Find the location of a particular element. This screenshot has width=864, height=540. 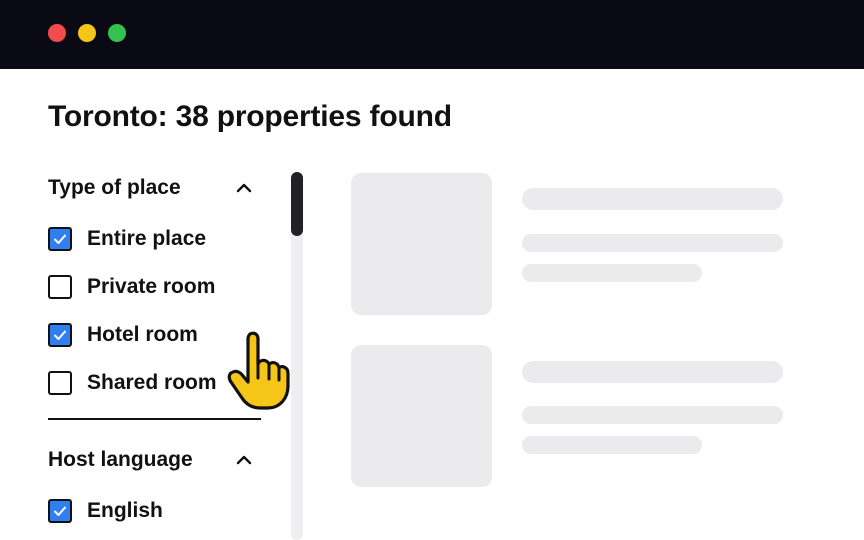

filter-option-english: English is located at coordinates (158, 512).